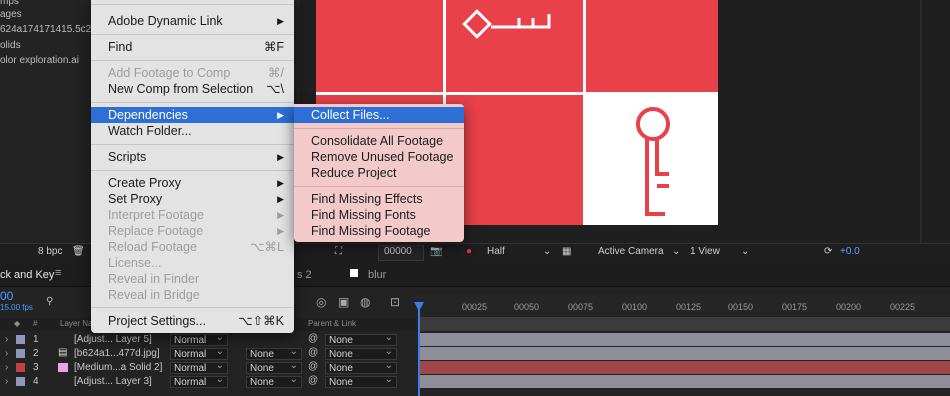 Image resolution: width=950 pixels, height=396 pixels. What do you see at coordinates (379, 157) in the screenshot?
I see `menu-item-remove-unused-footage: Remove Unused Footage` at bounding box center [379, 157].